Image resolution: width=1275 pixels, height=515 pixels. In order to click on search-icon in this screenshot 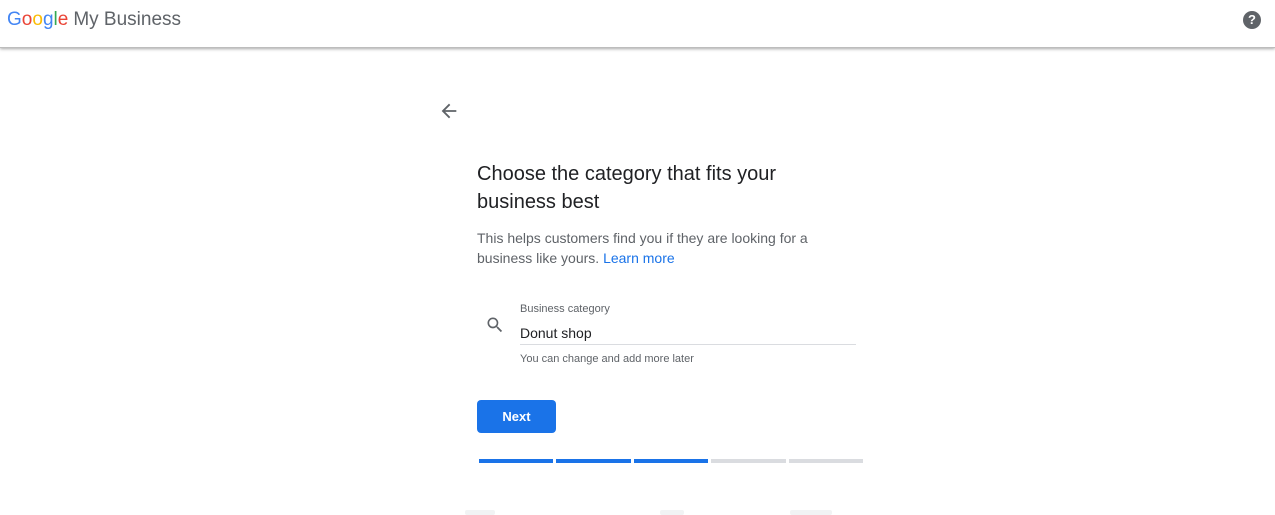, I will do `click(495, 325)`.